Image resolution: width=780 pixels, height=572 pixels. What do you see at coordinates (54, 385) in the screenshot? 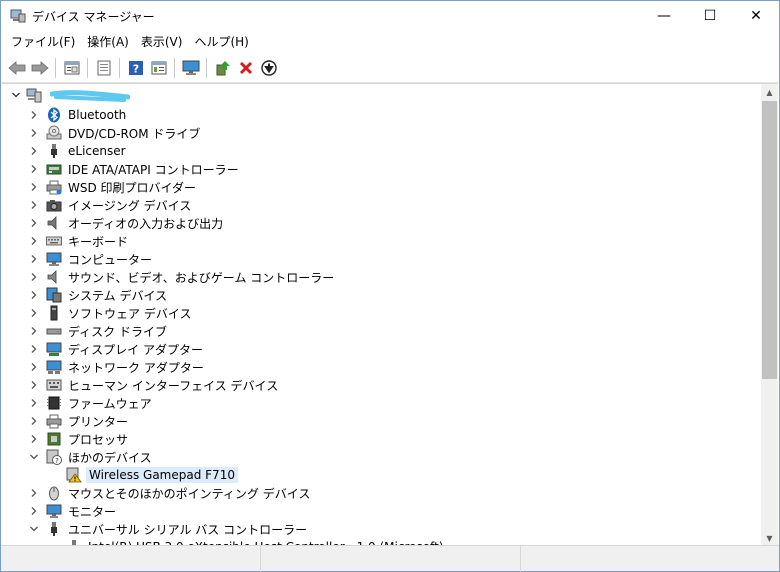
I see `hid-icon` at bounding box center [54, 385].